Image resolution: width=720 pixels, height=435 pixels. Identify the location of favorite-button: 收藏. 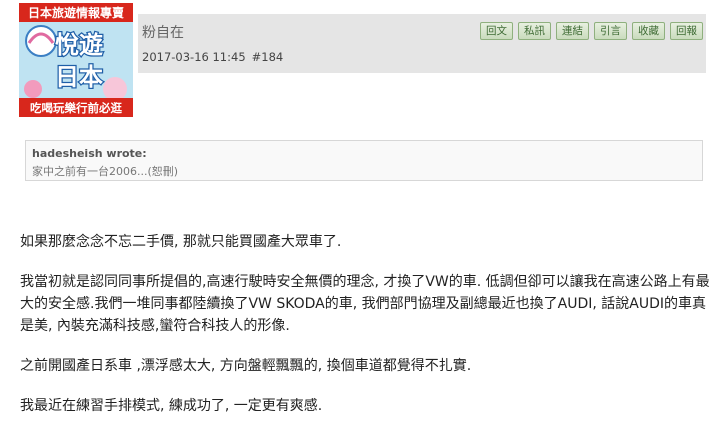
(648, 31).